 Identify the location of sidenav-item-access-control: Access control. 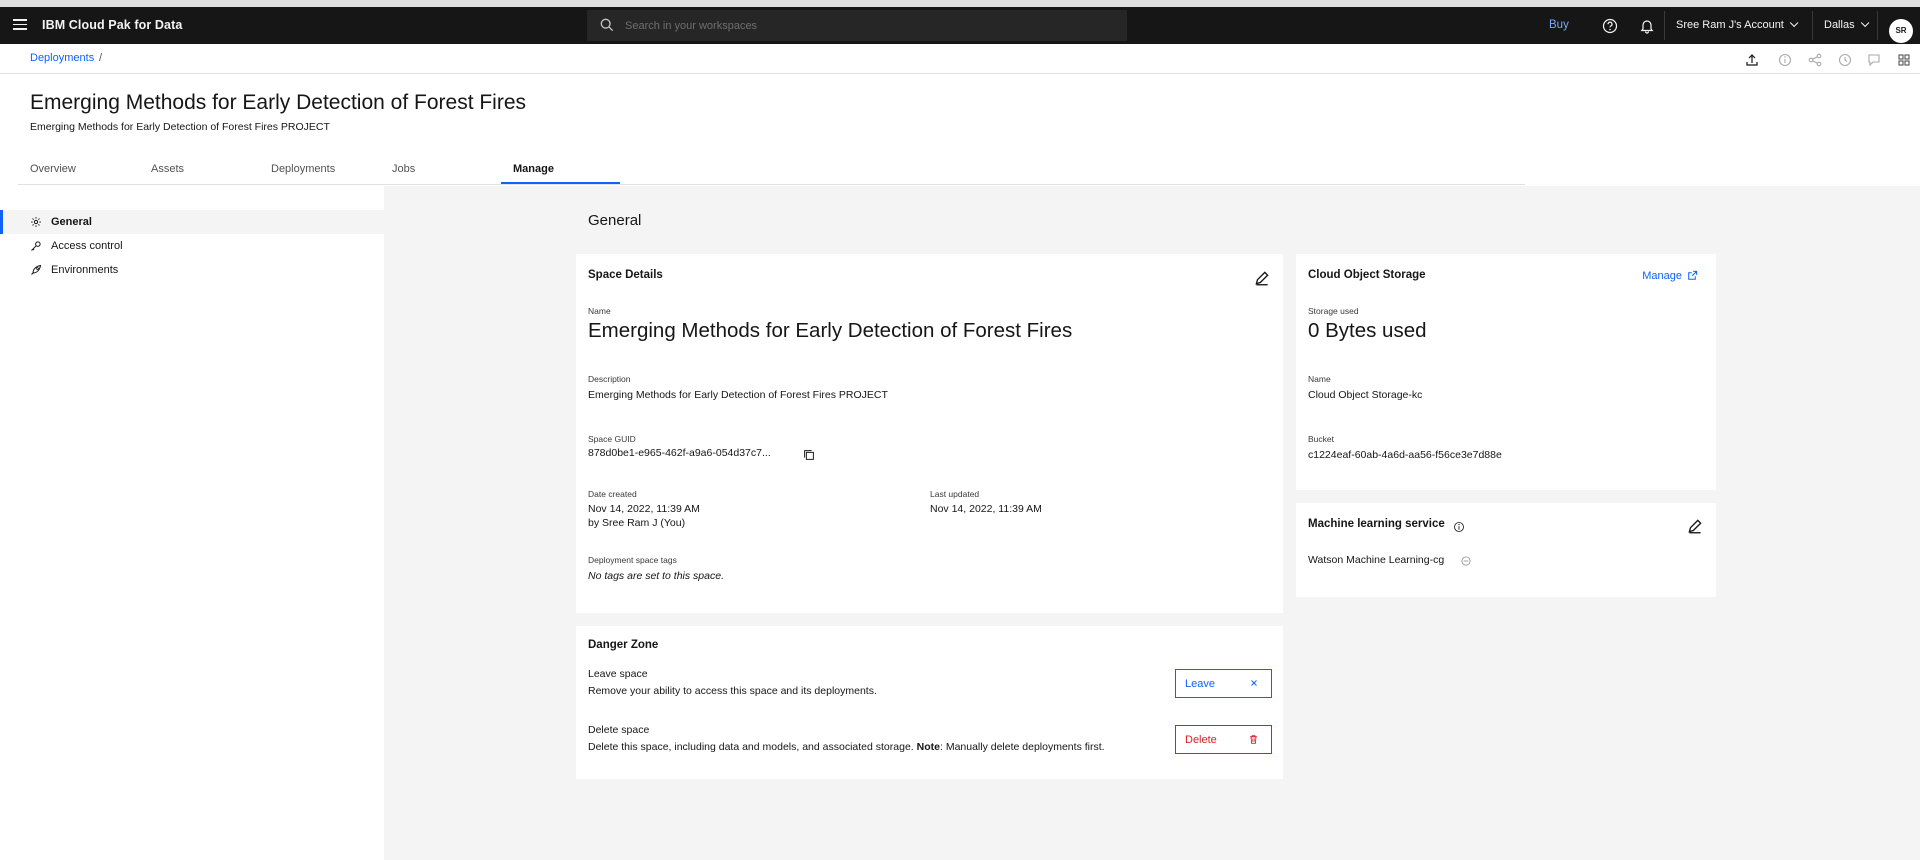
(192, 246).